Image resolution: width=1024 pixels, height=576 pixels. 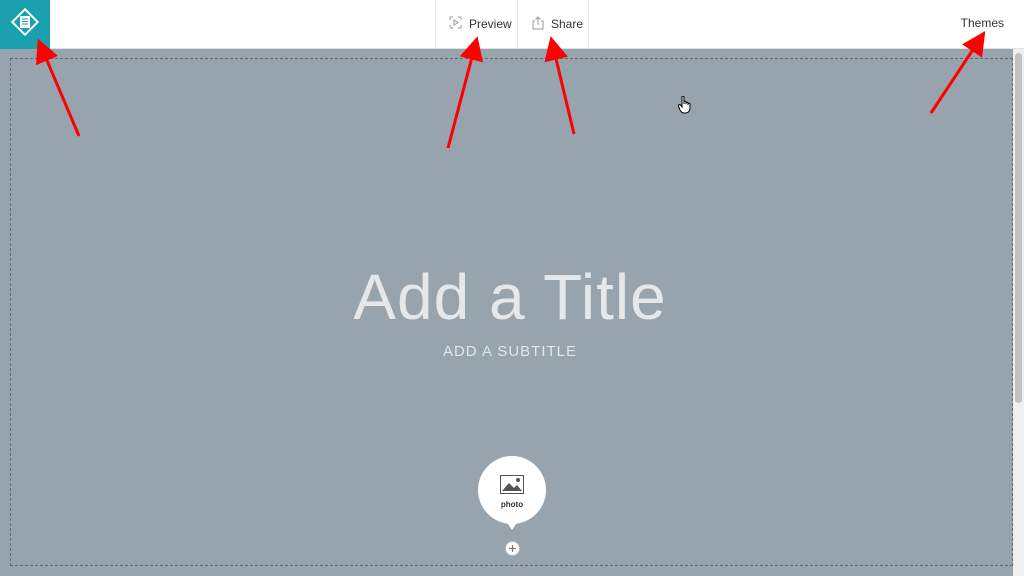 I want to click on arrow-to-themes, so click(x=957, y=72).